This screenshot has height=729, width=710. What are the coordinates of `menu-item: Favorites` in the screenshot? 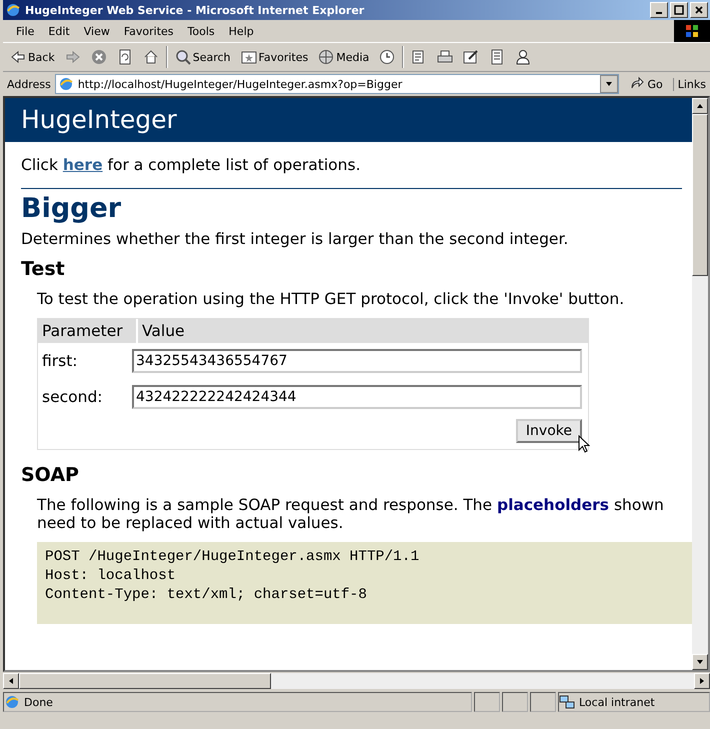 It's located at (148, 31).